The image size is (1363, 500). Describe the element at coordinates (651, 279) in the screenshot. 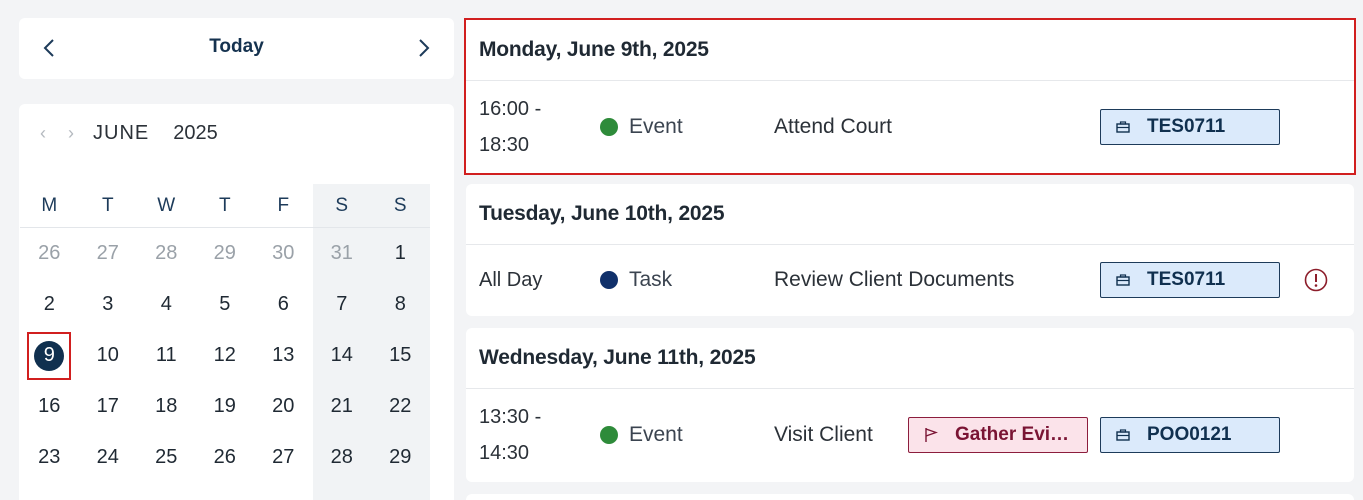

I see `type-label: Task` at that location.